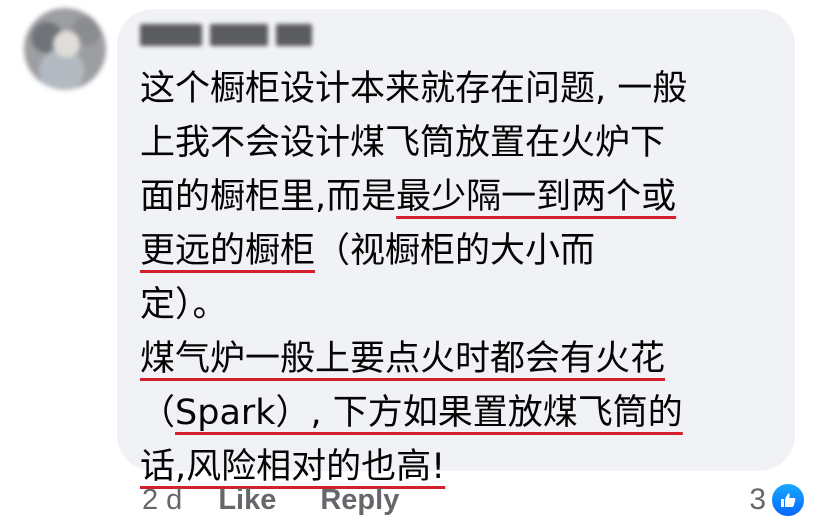  What do you see at coordinates (403, 359) in the screenshot?
I see `underlined-text: 煤气炉一般上要点火时都会有火花` at bounding box center [403, 359].